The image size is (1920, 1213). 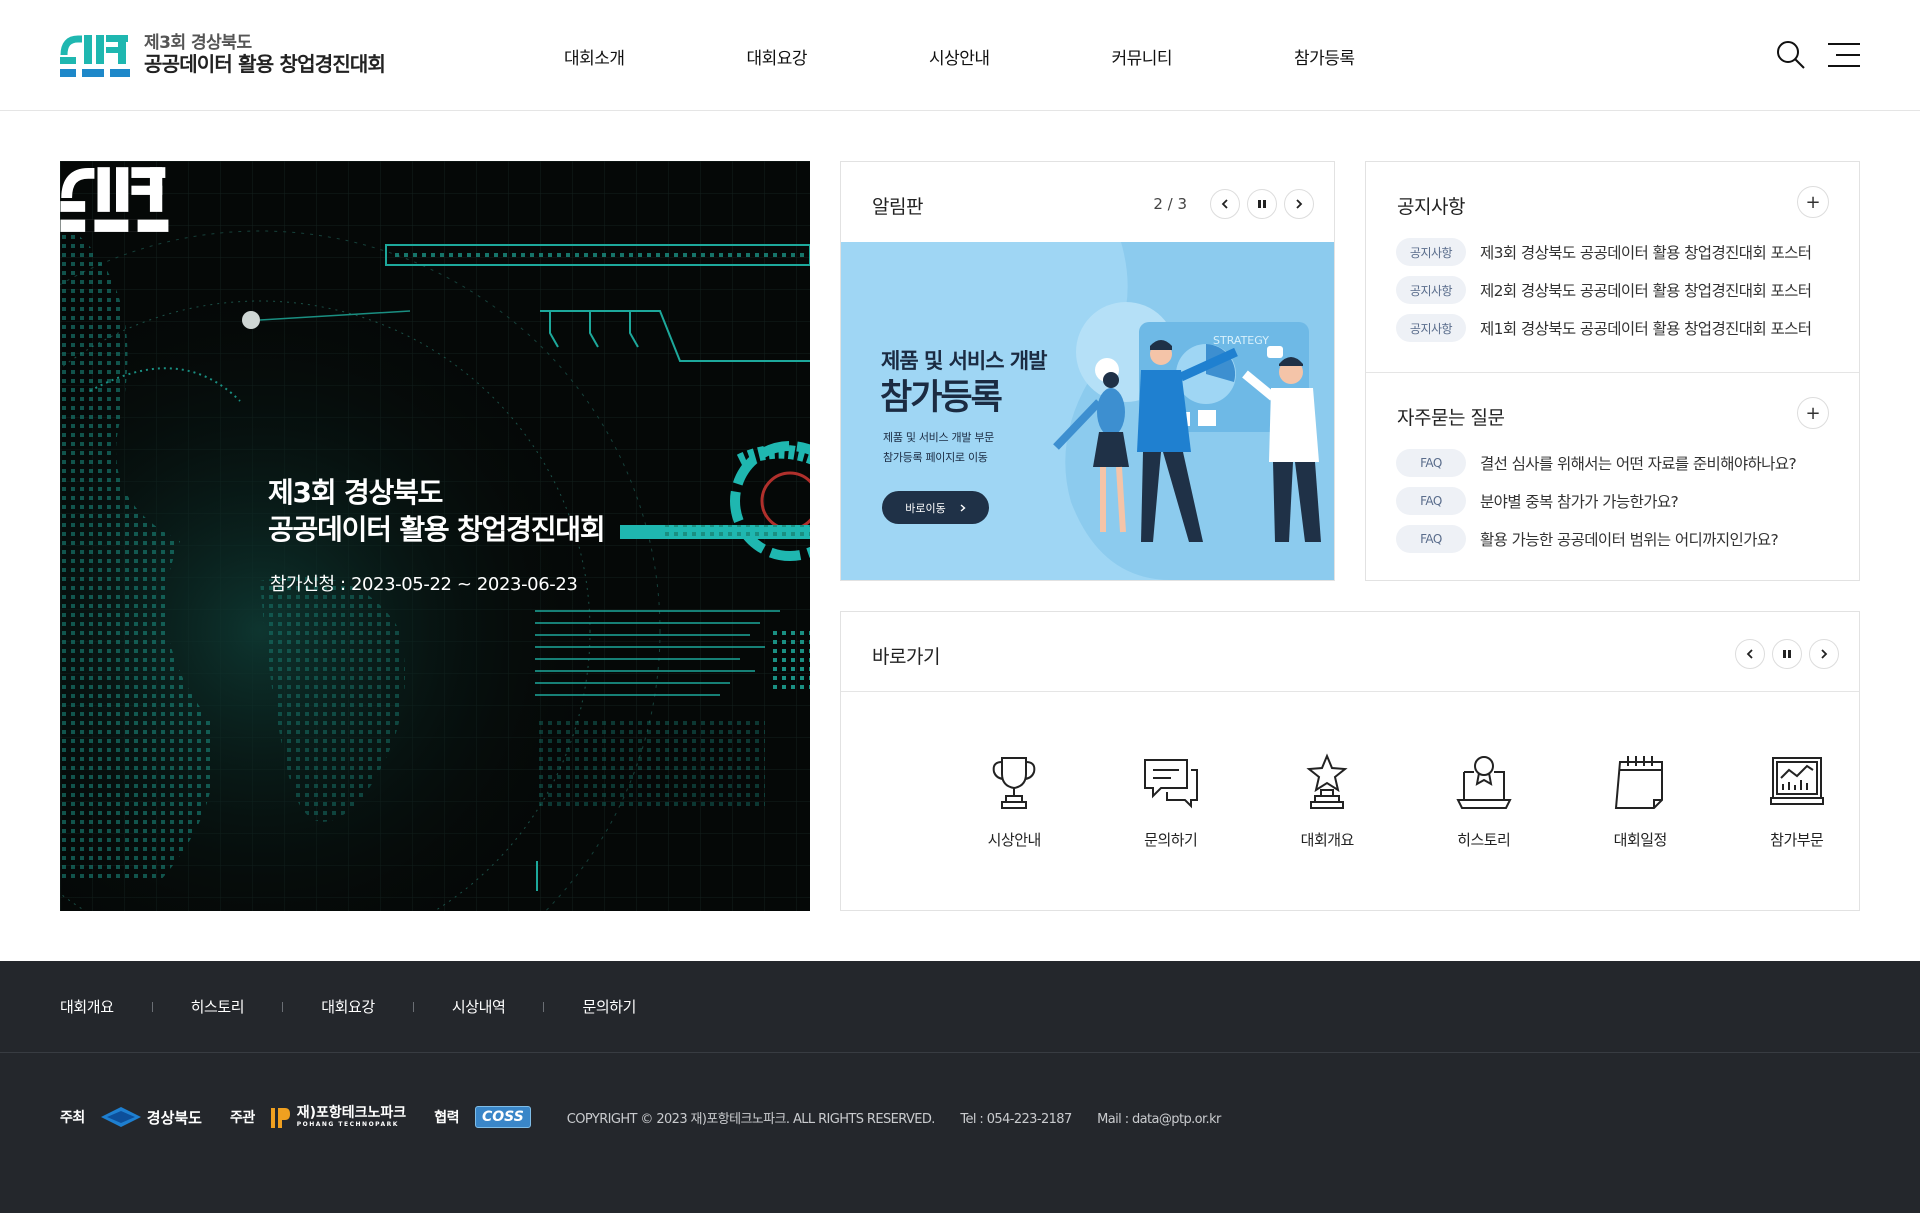 I want to click on quick-link-awards: 시상안내, so click(x=1014, y=801).